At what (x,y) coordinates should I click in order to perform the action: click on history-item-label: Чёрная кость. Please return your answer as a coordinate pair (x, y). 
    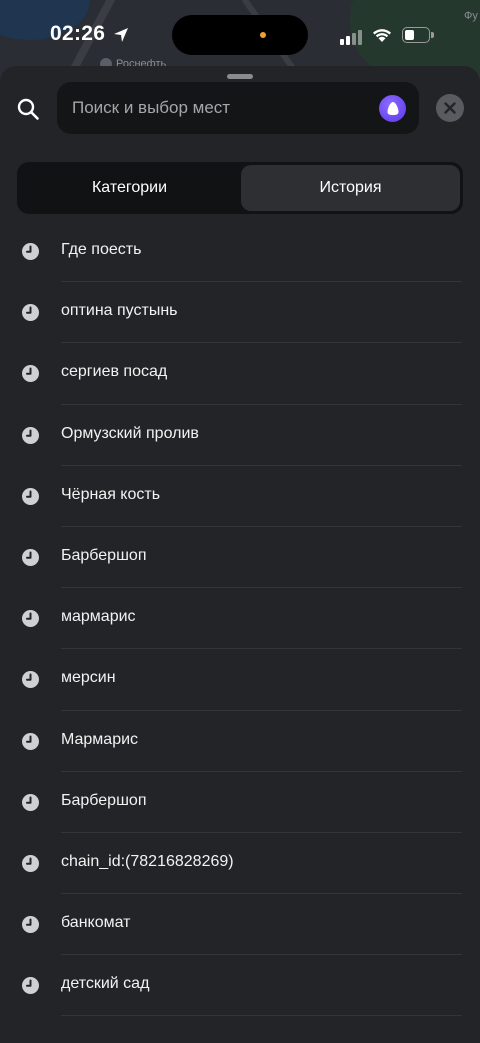
    Looking at the image, I should click on (111, 494).